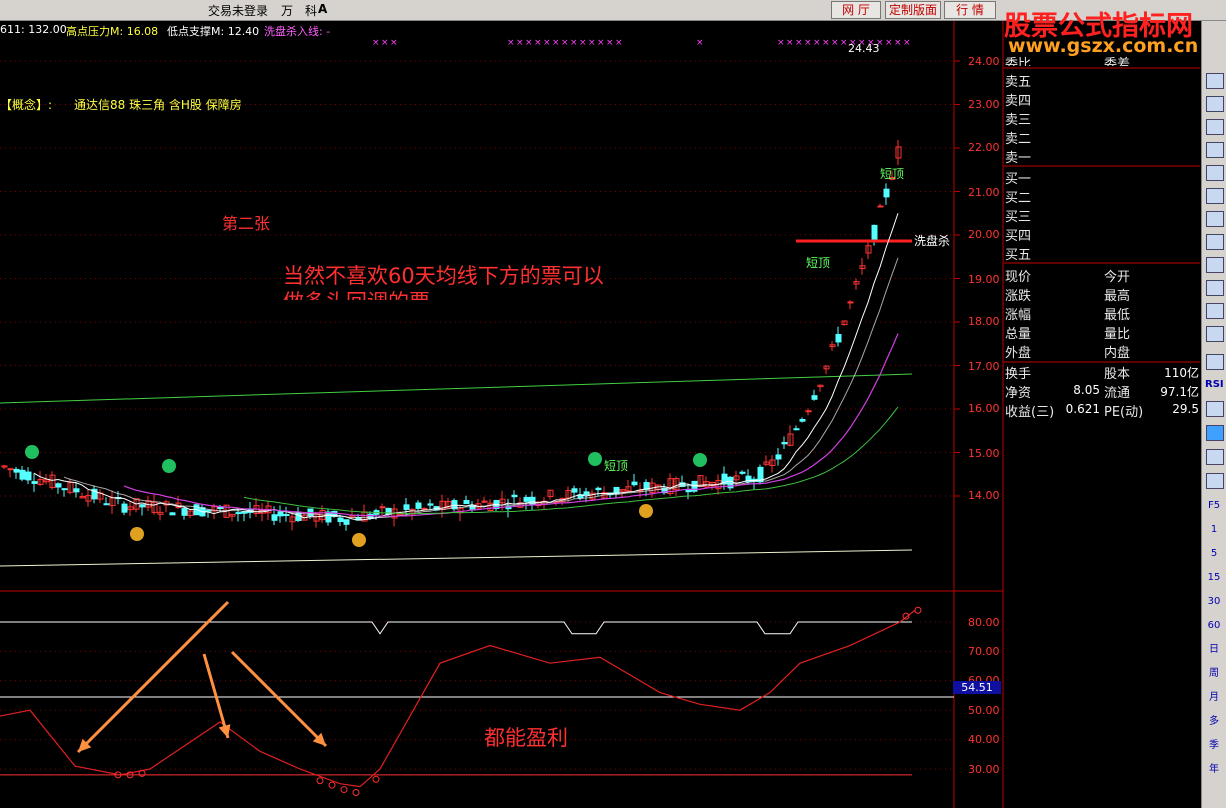  What do you see at coordinates (246, 223) in the screenshot?
I see `annotation-second: 第二张` at bounding box center [246, 223].